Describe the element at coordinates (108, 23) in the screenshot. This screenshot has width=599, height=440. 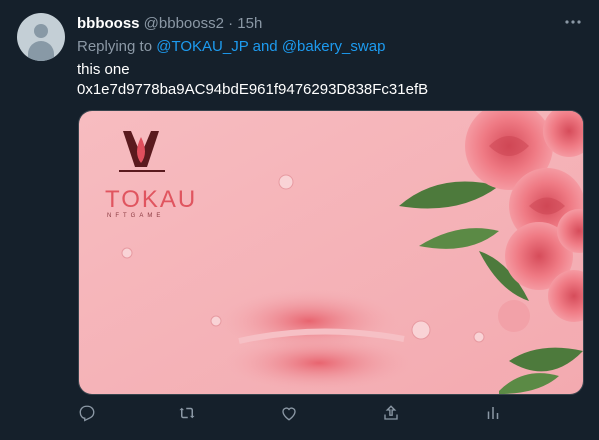
I see `user-name: bbbooss` at that location.